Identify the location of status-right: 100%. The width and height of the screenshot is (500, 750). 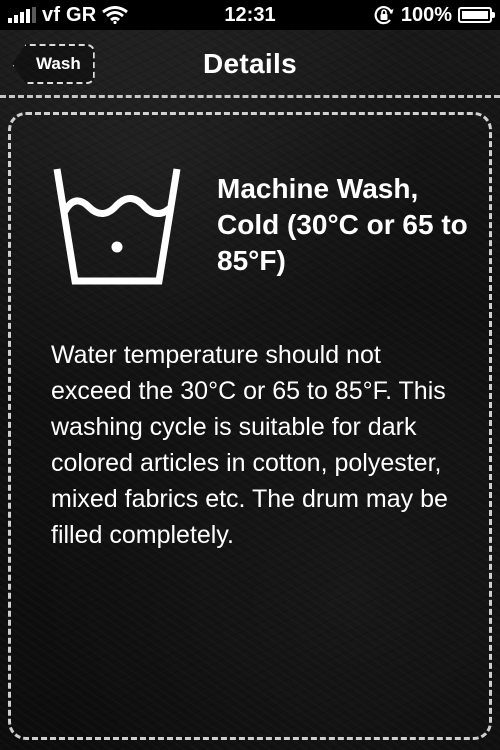
(434, 15).